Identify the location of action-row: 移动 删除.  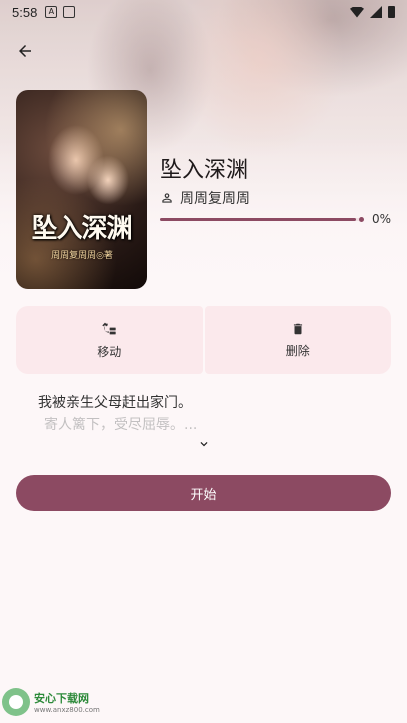
(203, 340).